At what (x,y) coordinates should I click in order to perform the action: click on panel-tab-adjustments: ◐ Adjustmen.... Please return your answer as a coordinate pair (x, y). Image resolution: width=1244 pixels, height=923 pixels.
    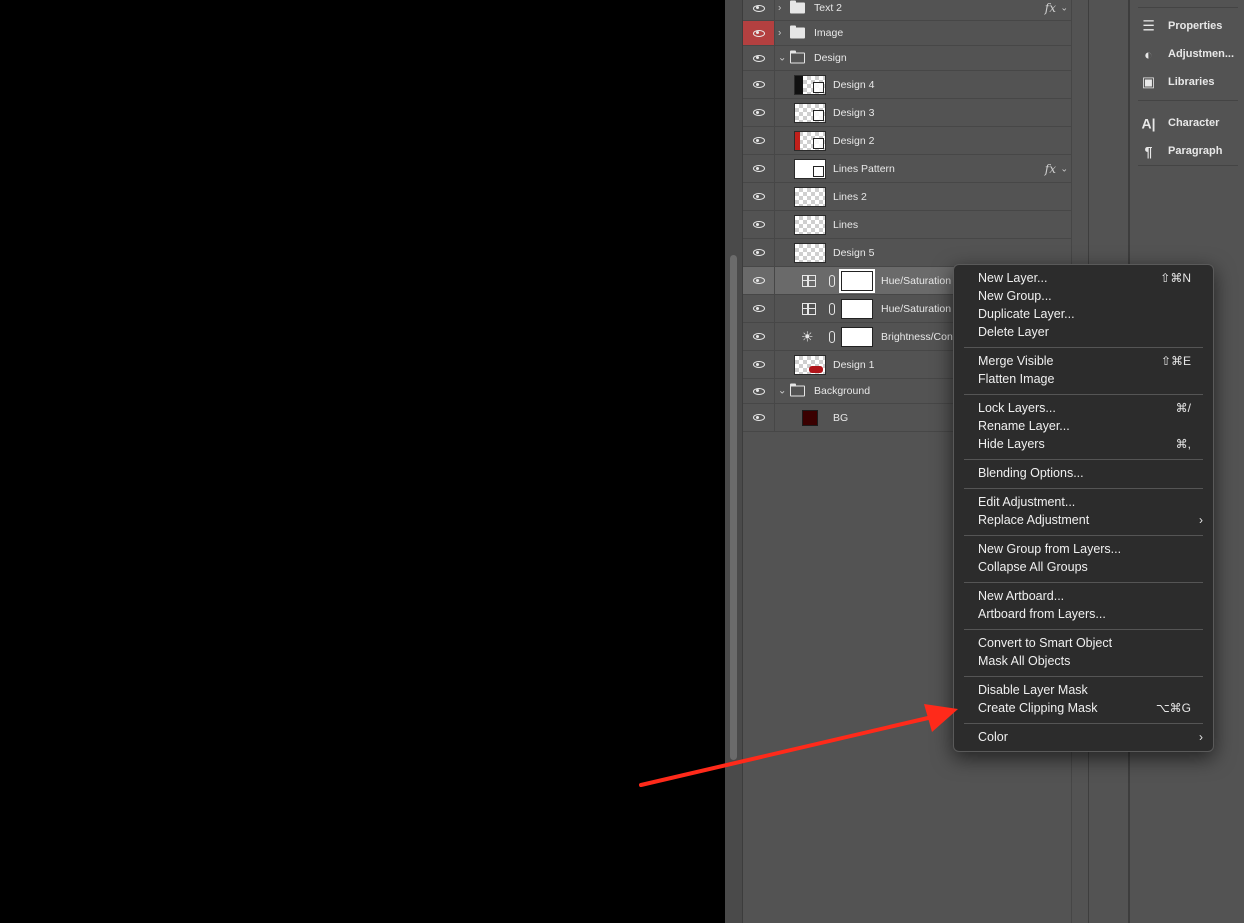
    Looking at the image, I should click on (1187, 54).